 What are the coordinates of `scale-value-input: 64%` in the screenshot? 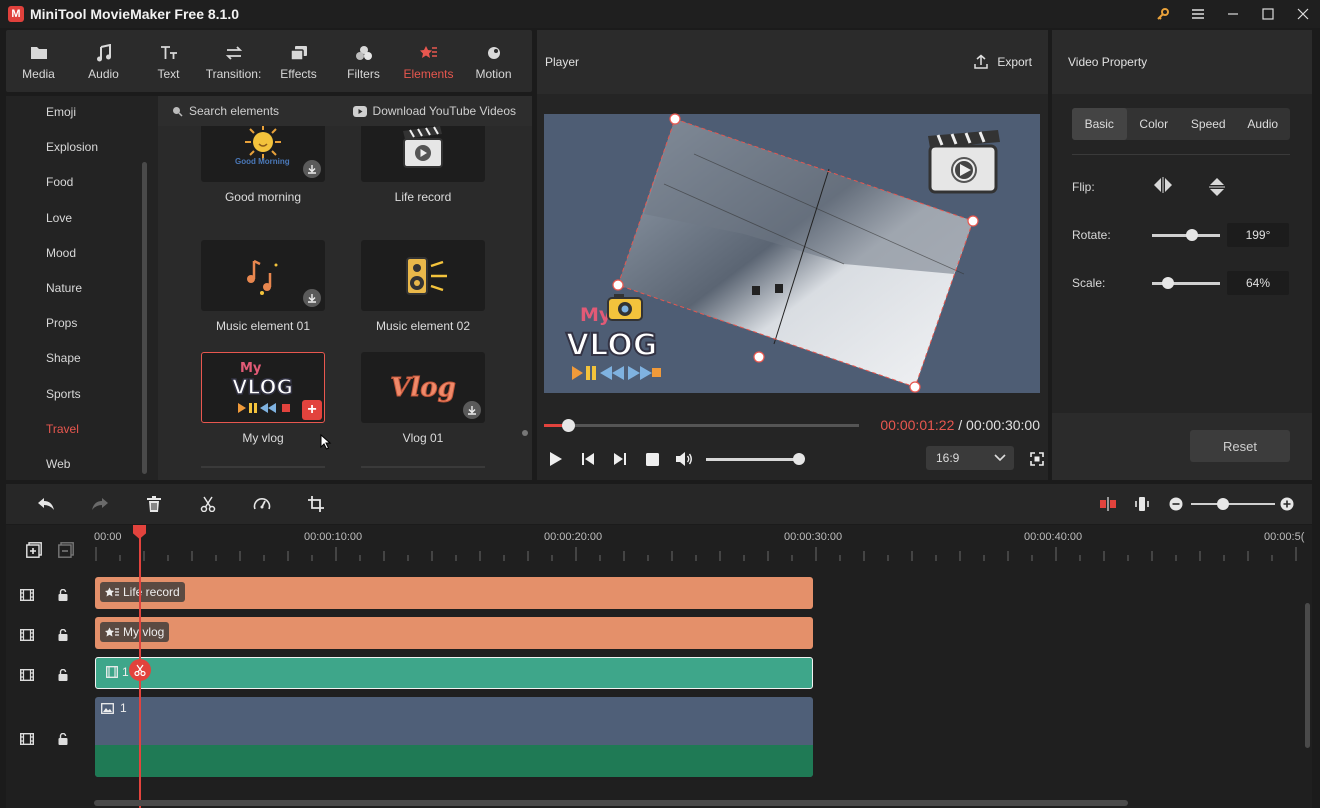 It's located at (1258, 283).